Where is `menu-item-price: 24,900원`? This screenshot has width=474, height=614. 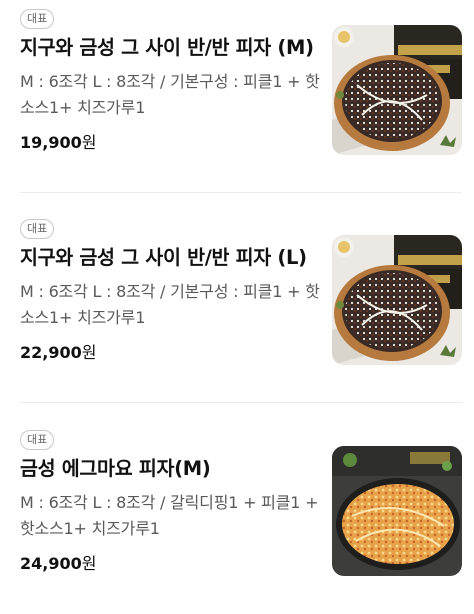 menu-item-price: 24,900원 is located at coordinates (170, 562).